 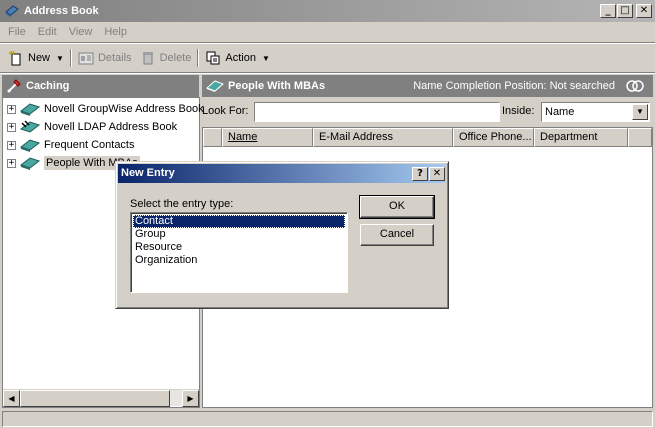 What do you see at coordinates (239, 260) in the screenshot?
I see `entry-type-organization: Organization` at bounding box center [239, 260].